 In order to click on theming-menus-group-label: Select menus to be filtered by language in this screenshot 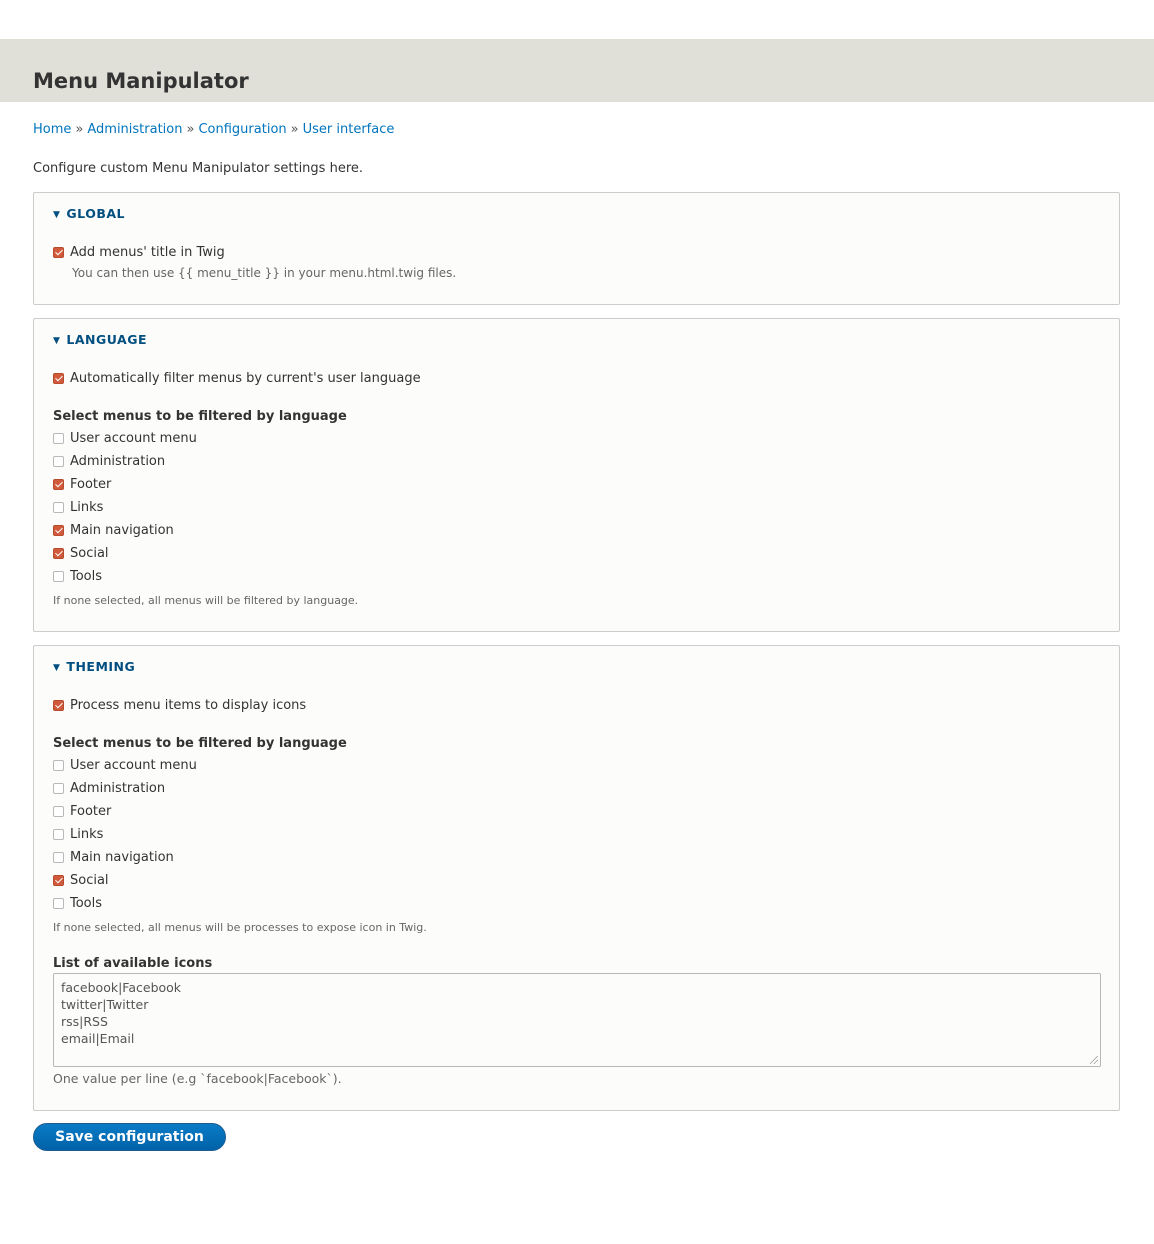, I will do `click(200, 743)`.